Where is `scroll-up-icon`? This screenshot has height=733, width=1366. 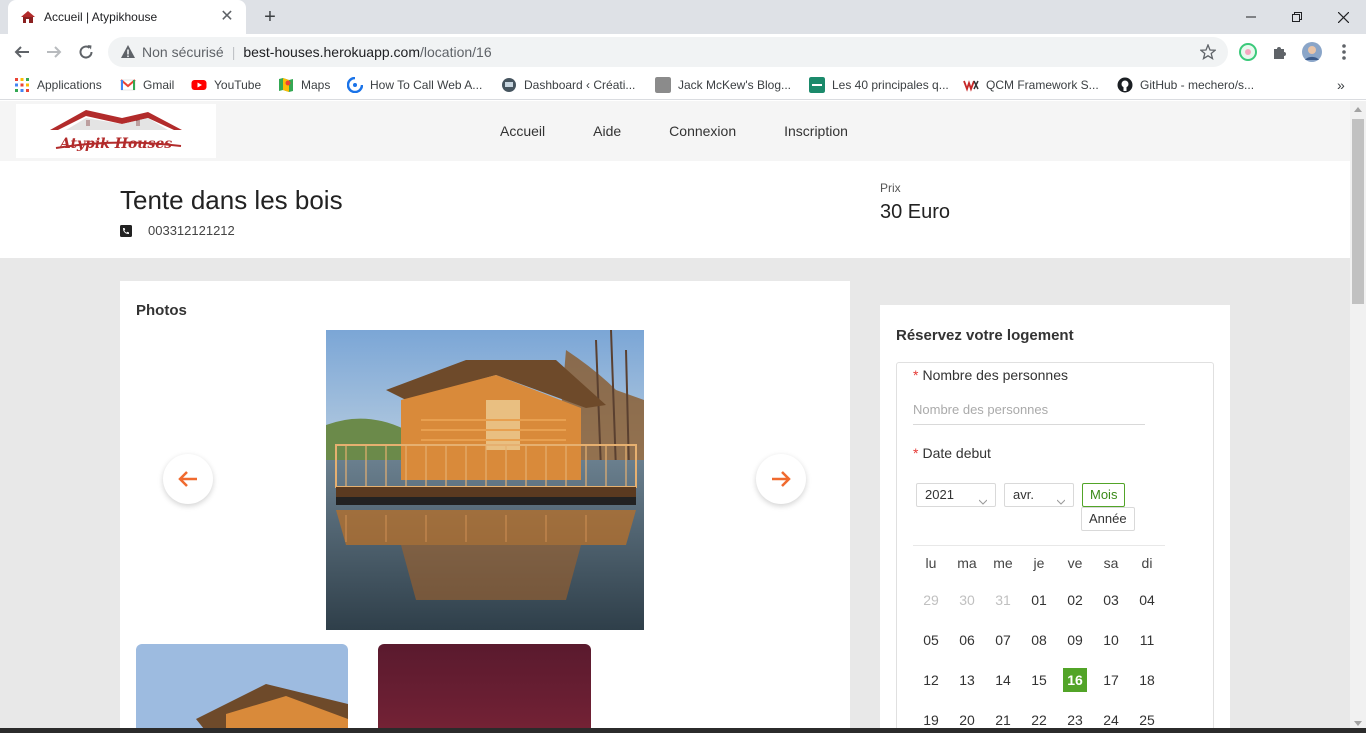 scroll-up-icon is located at coordinates (1358, 109).